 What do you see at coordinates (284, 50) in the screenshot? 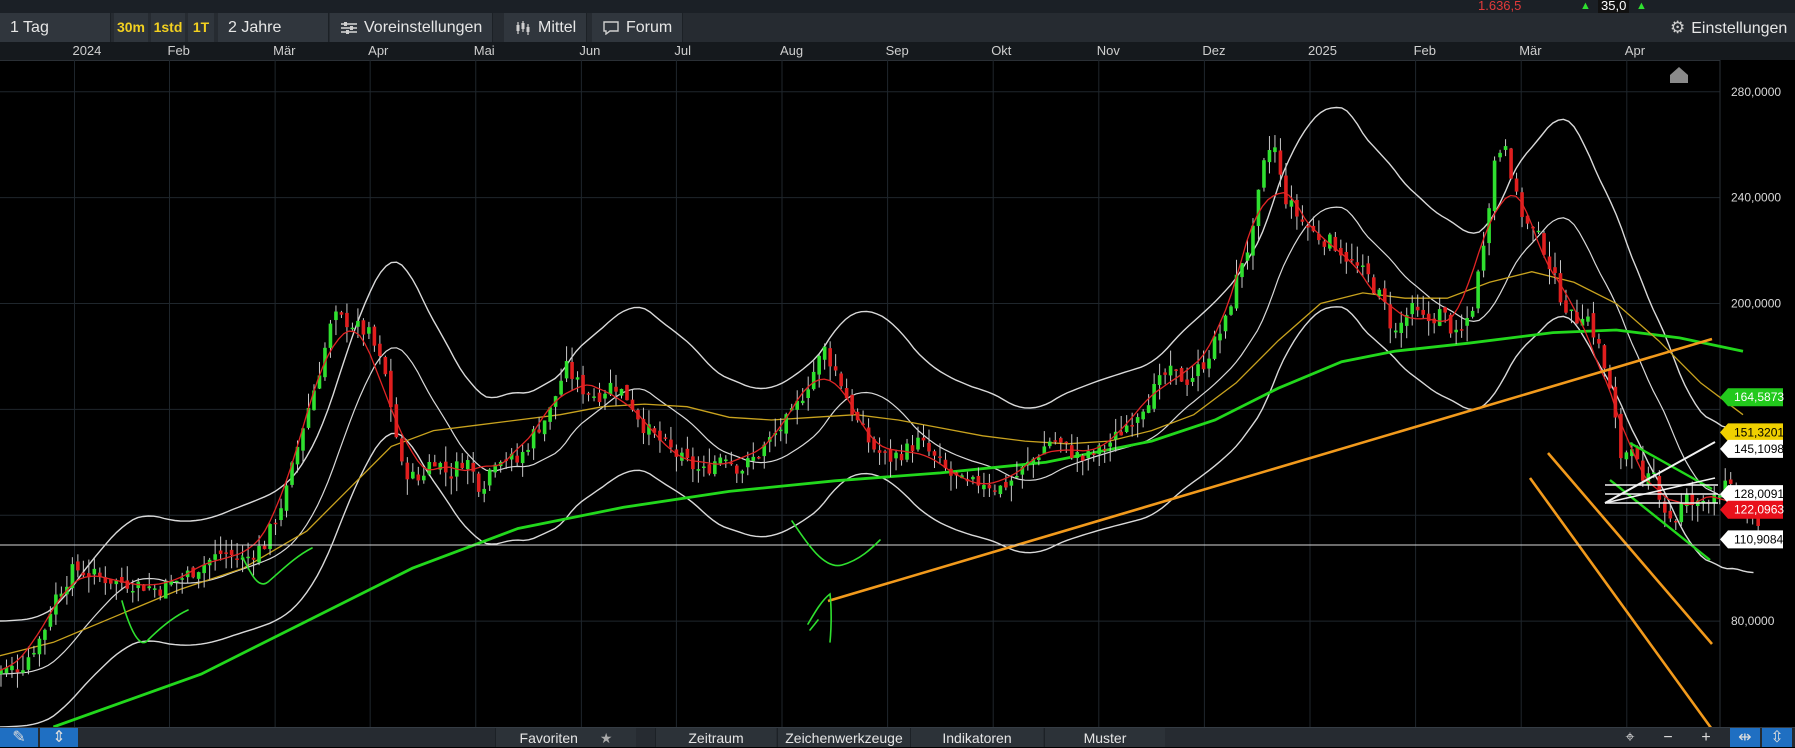
I see `x-tick-label: Mär` at bounding box center [284, 50].